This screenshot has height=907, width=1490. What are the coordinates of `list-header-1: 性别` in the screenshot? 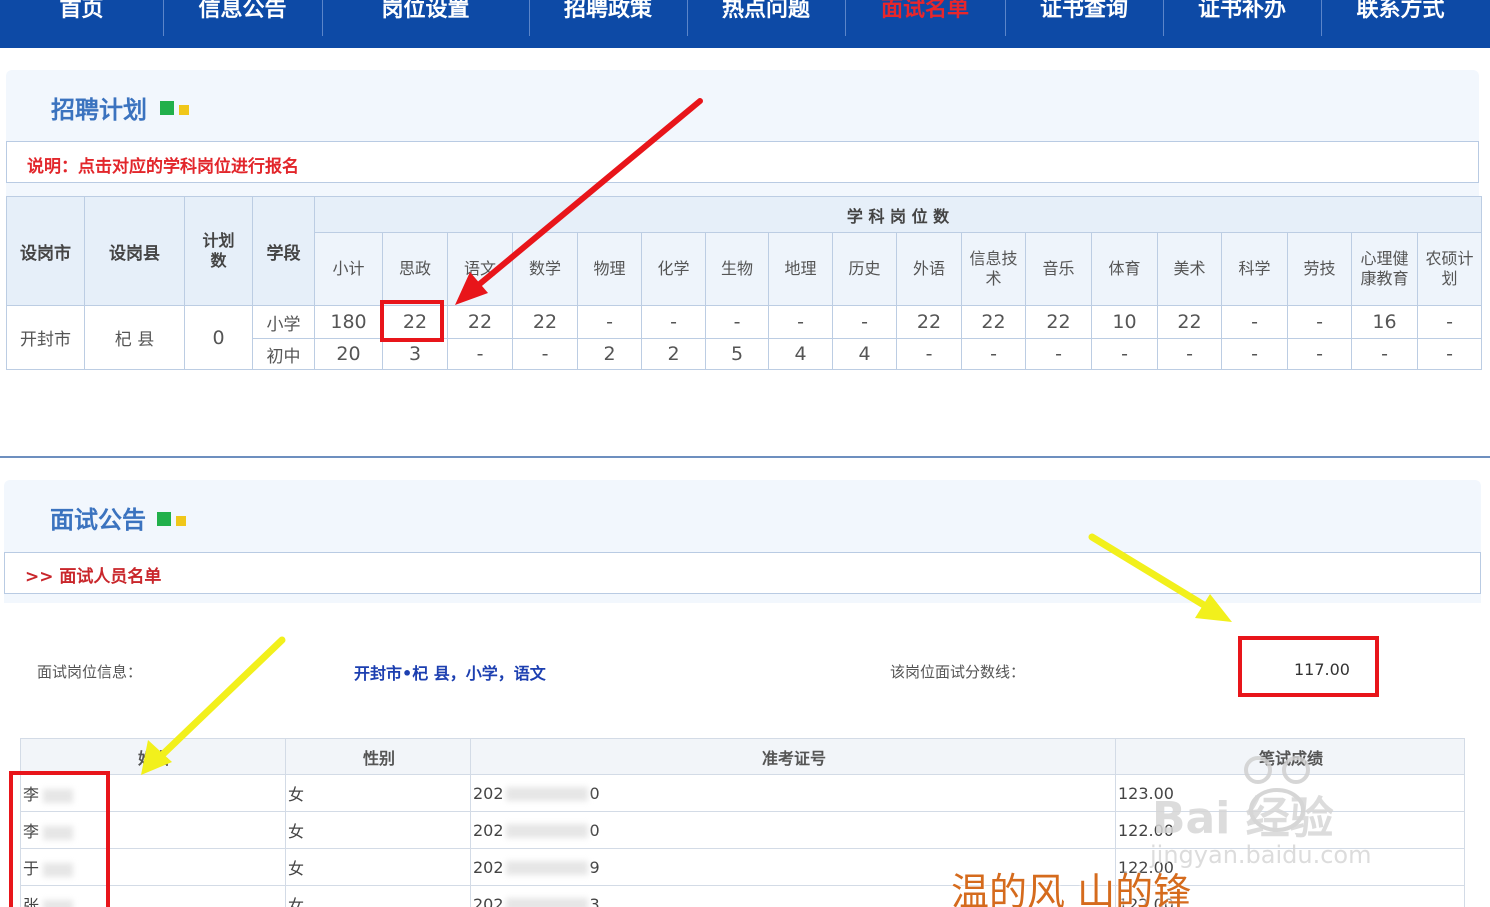 It's located at (378, 756).